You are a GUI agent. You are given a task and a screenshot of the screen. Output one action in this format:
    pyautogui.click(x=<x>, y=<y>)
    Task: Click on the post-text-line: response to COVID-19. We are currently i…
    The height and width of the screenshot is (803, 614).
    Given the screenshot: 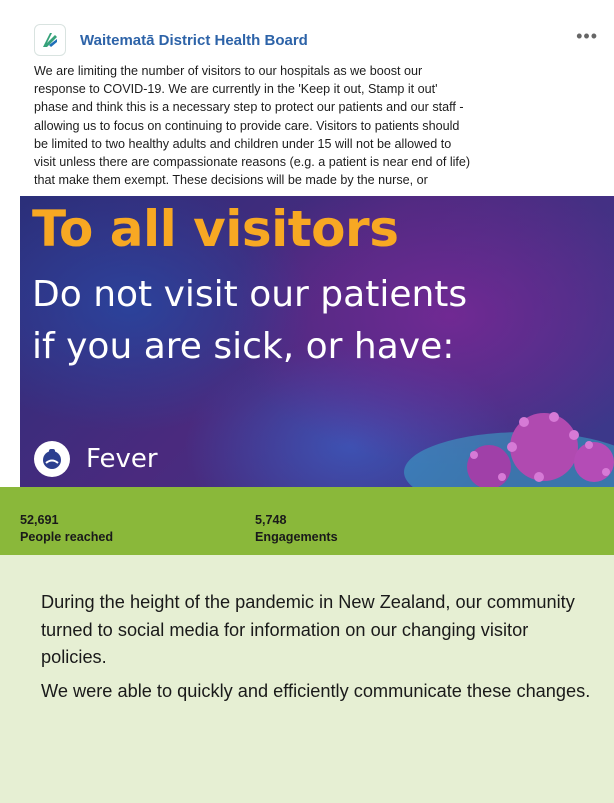 What is the action you would take?
    pyautogui.click(x=236, y=89)
    